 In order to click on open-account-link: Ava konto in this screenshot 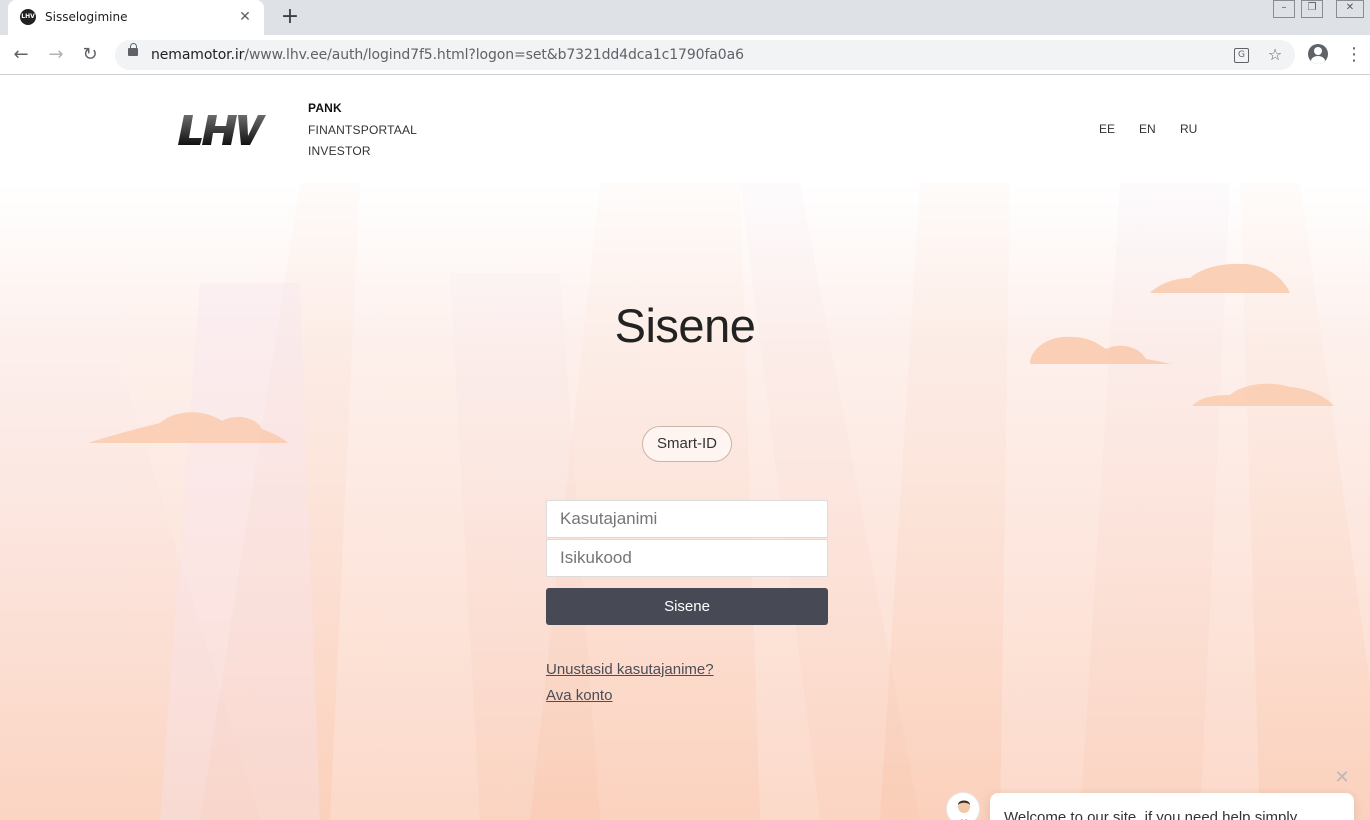, I will do `click(579, 695)`.